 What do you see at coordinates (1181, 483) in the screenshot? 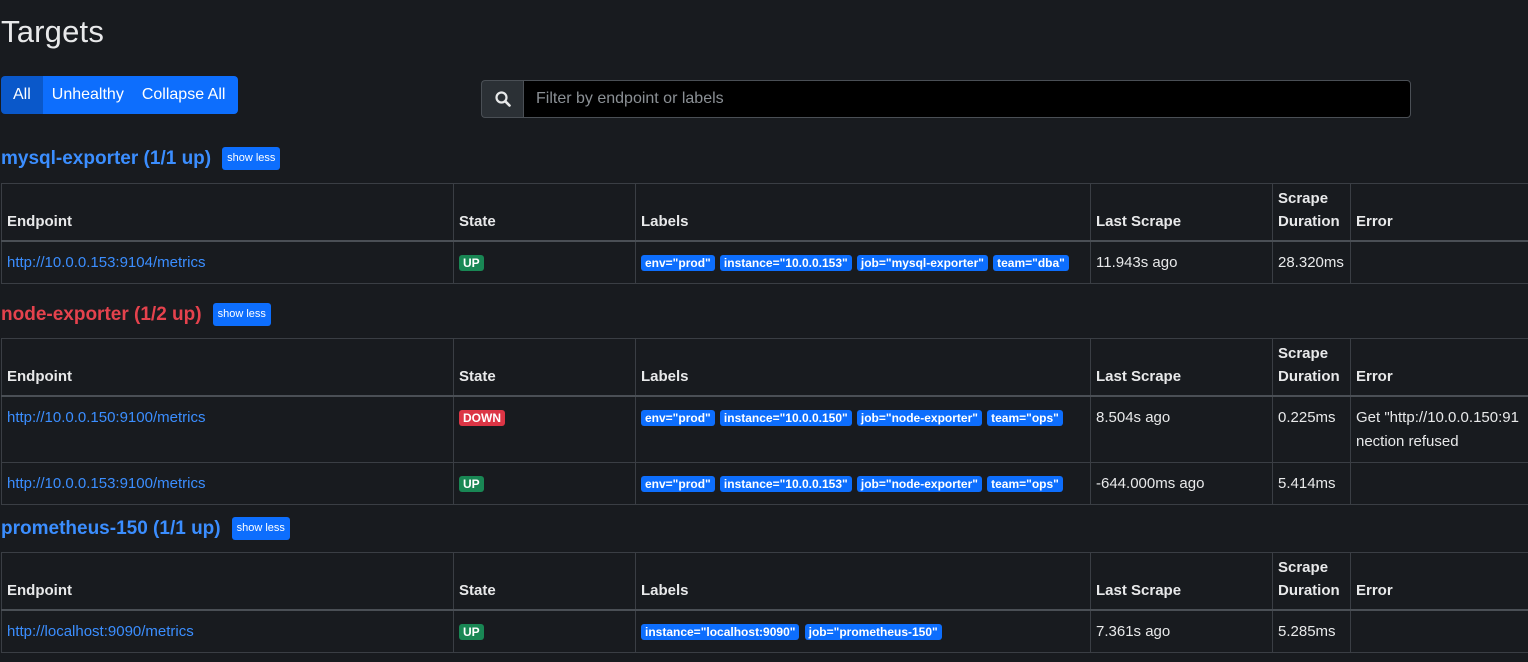
I see `last-scrape-cell: -644.000ms ago` at bounding box center [1181, 483].